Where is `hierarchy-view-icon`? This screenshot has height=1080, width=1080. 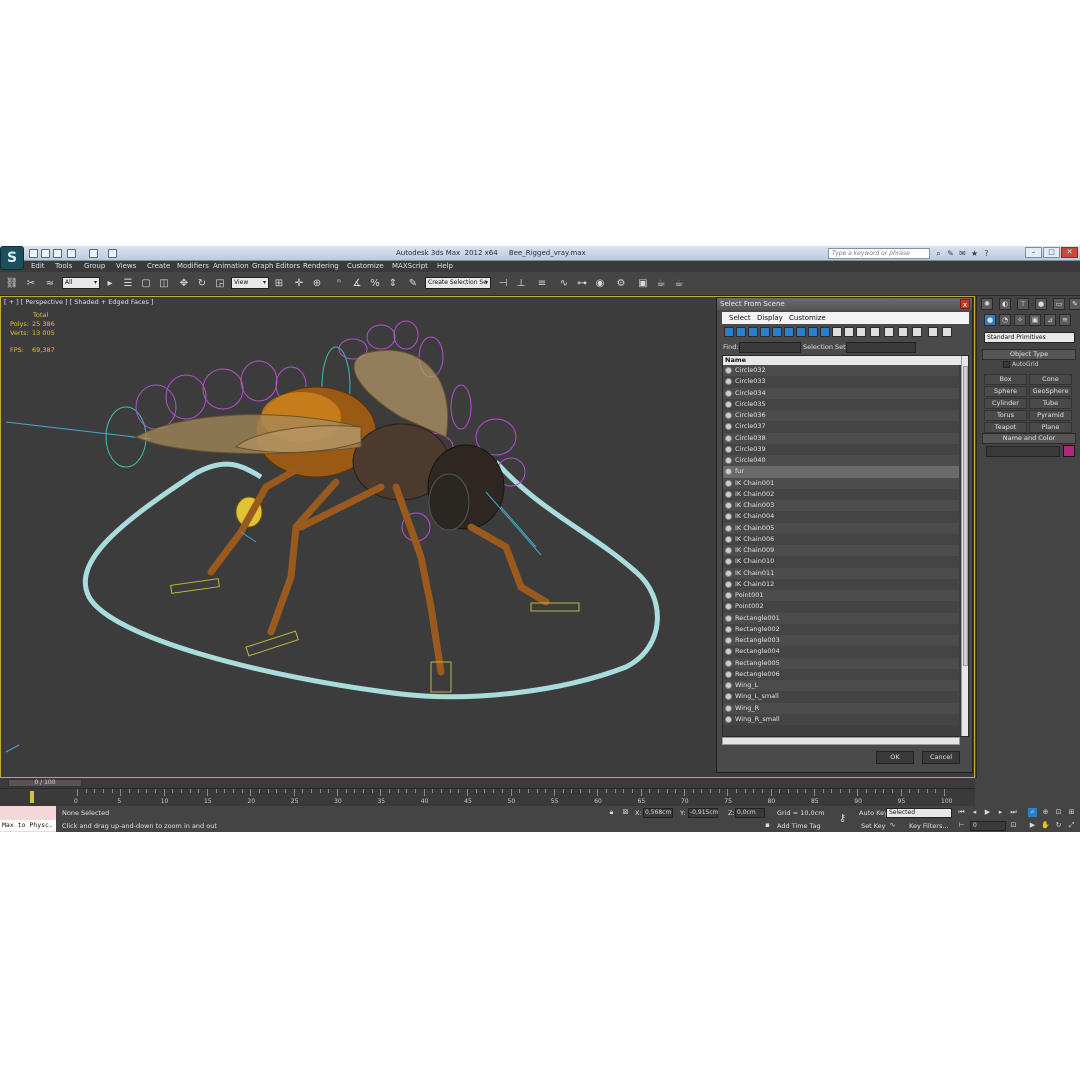
hierarchy-view-icon is located at coordinates (947, 332).